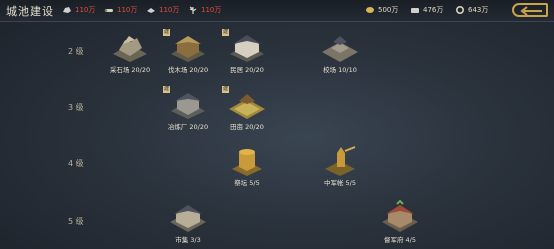  Describe the element at coordinates (277, 11) in the screenshot. I see `top-bar: 城池建设 110万 110万 110万 110万 500万 476万 643万` at that location.